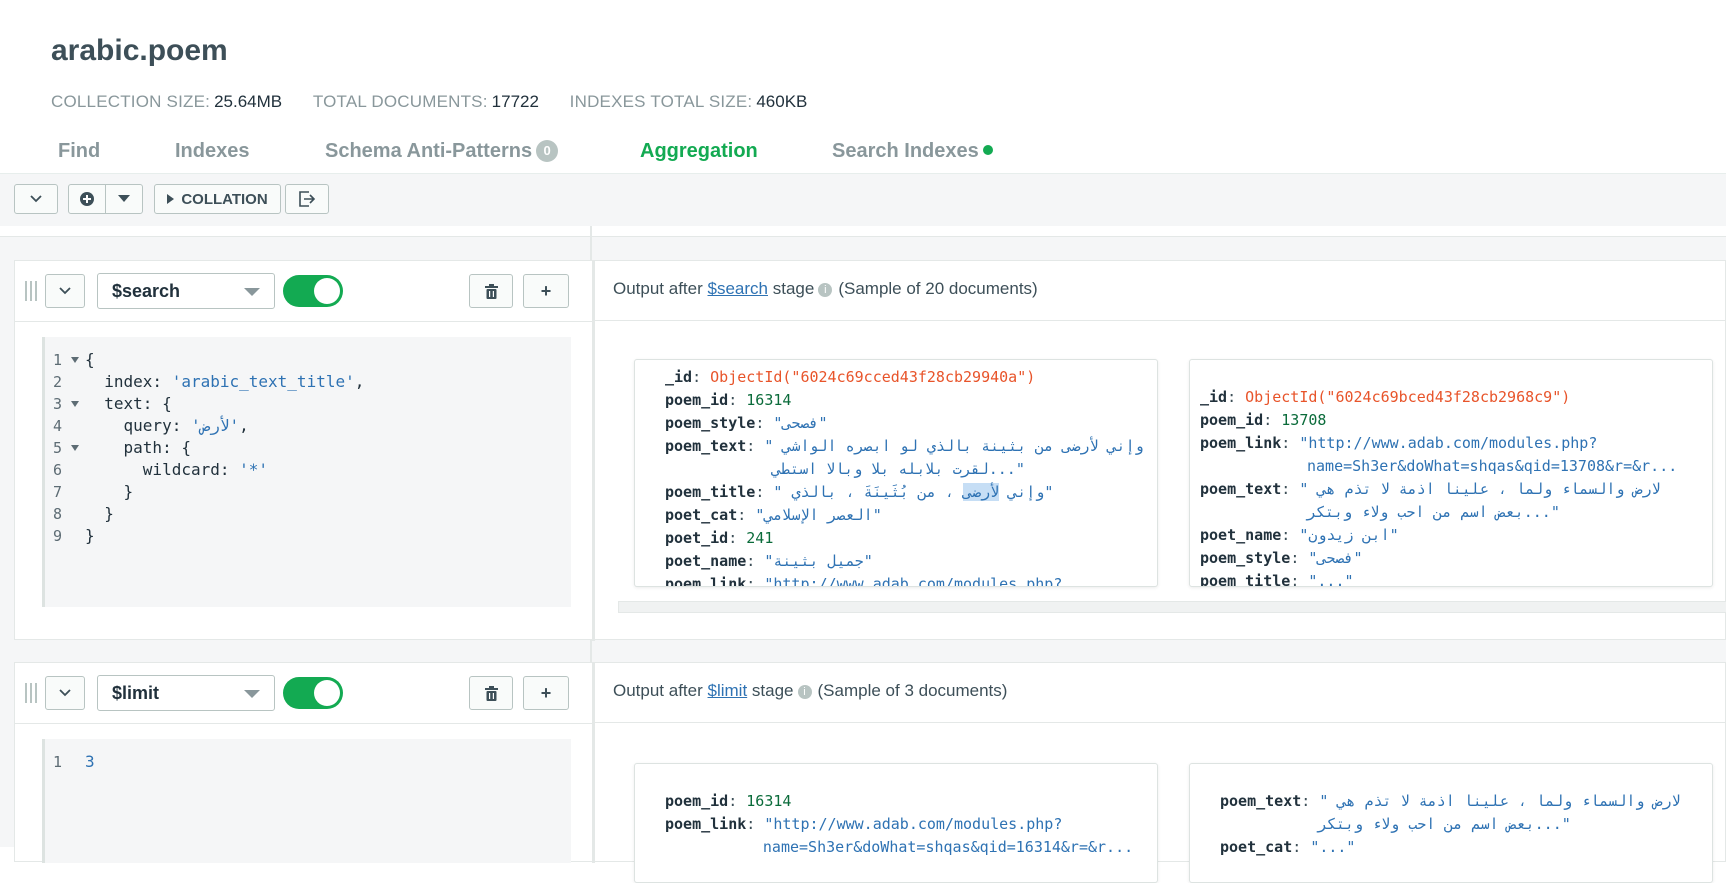 The height and width of the screenshot is (883, 1726). Describe the element at coordinates (728, 690) in the screenshot. I see `stage-operator-link: $limit` at that location.